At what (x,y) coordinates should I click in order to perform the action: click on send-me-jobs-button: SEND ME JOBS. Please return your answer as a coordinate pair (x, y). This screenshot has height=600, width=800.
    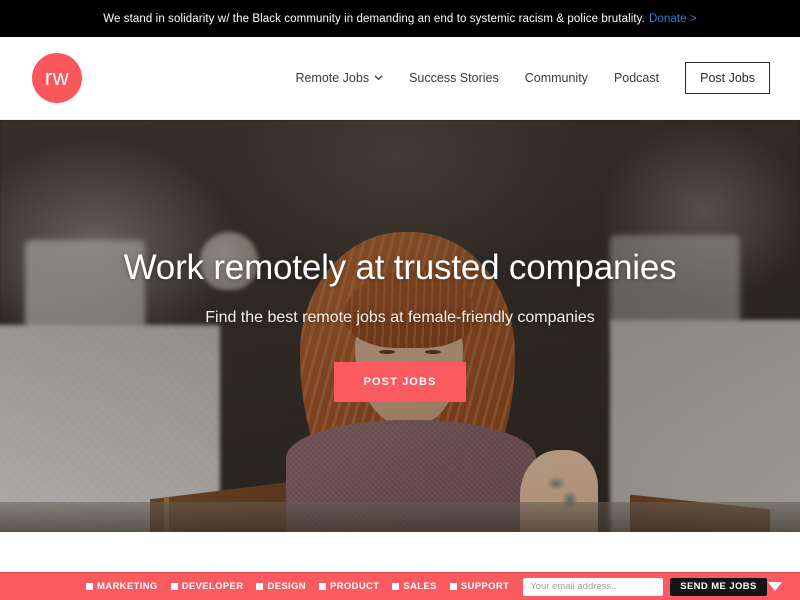
    Looking at the image, I should click on (718, 586).